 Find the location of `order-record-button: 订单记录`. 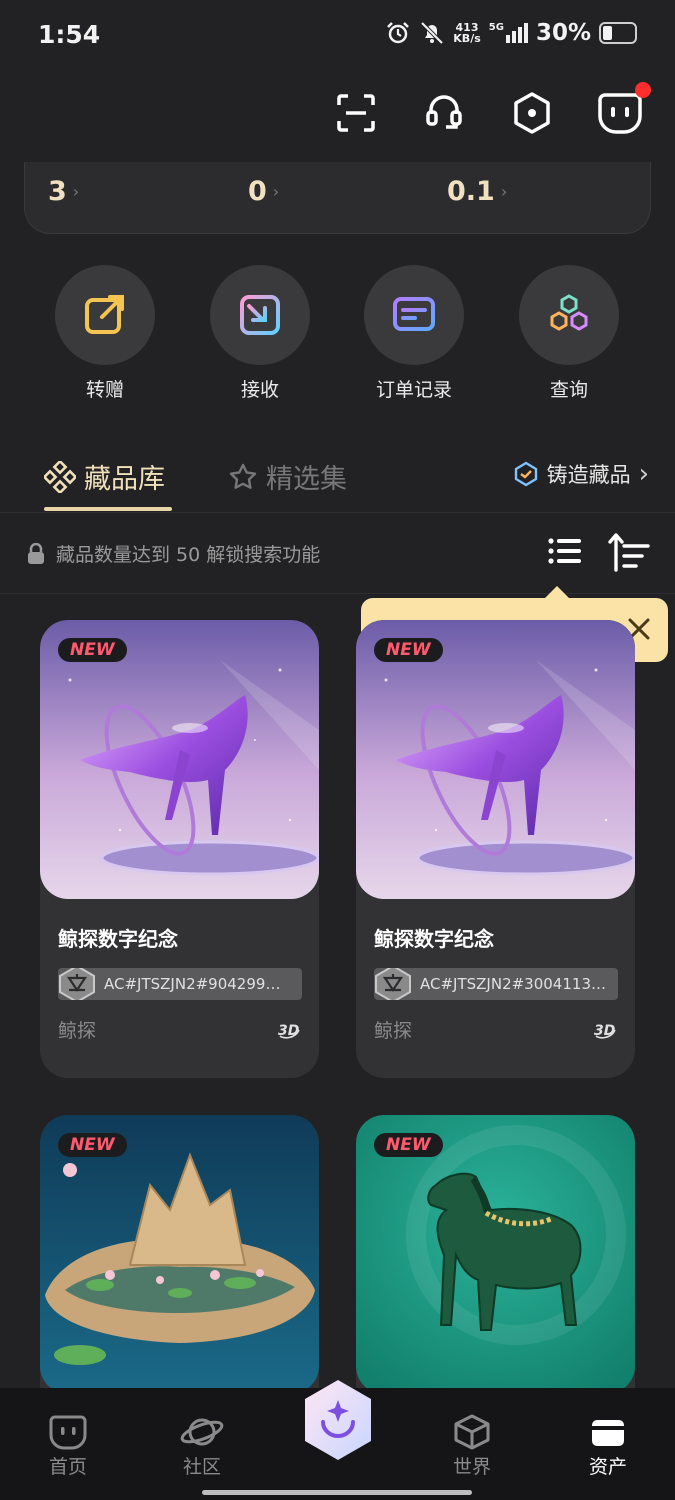

order-record-button: 订单记录 is located at coordinates (414, 333).